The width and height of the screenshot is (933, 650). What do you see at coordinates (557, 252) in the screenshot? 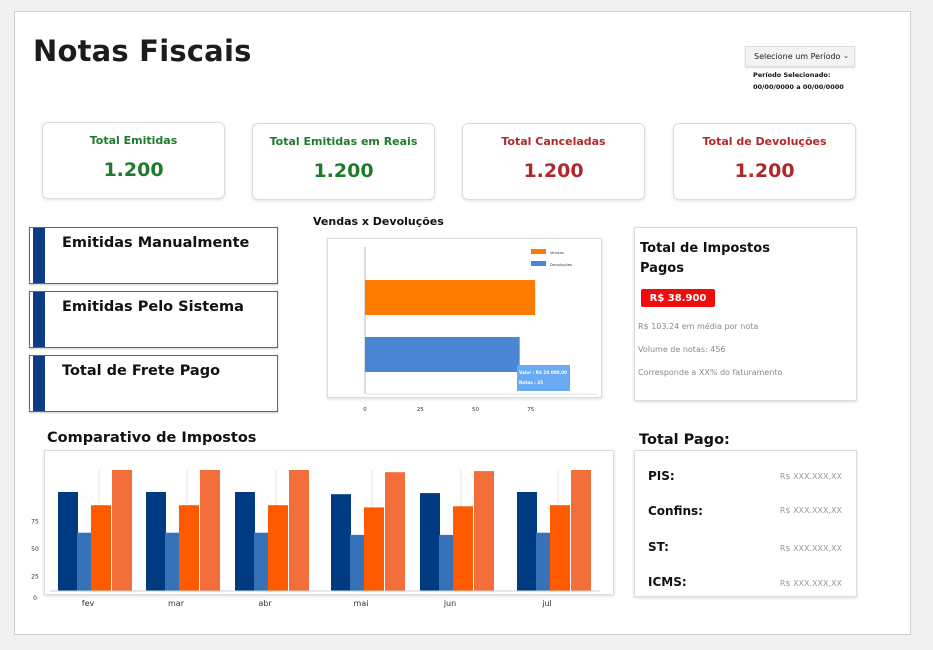
I see `legend-label: Vendas` at bounding box center [557, 252].